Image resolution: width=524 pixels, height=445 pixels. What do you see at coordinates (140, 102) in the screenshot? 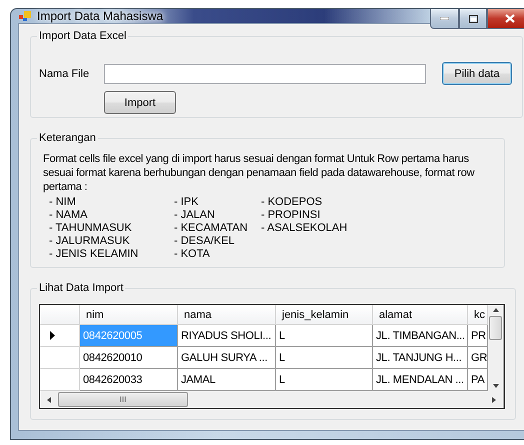
I see `import-button: Import` at bounding box center [140, 102].